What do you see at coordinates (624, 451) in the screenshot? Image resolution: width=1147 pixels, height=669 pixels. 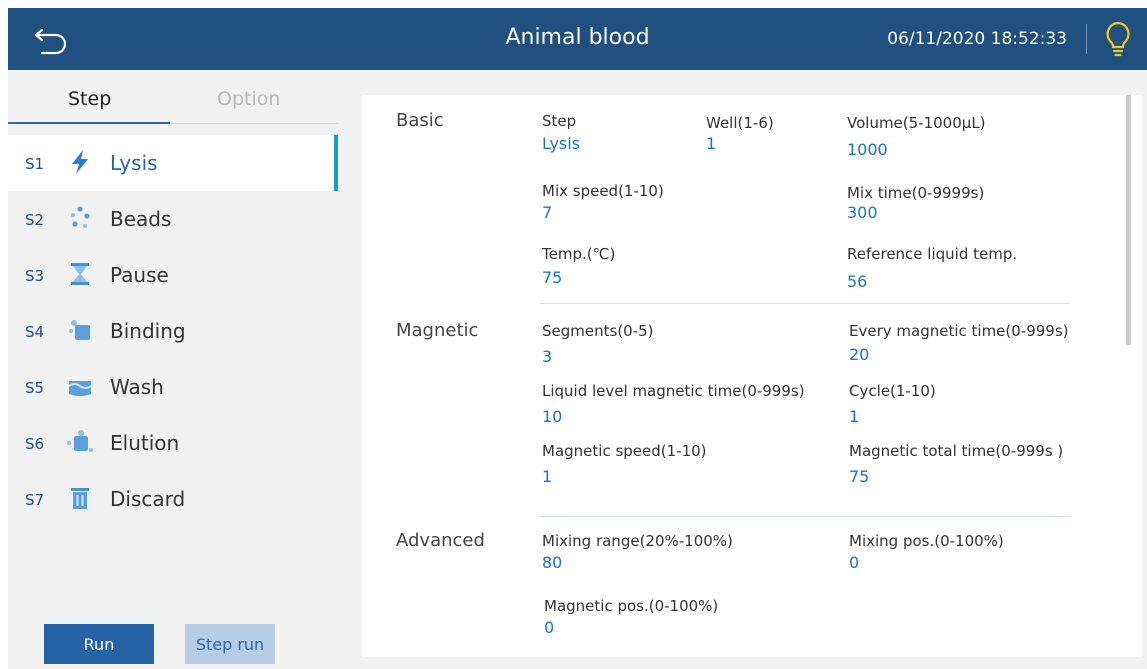 I see `magnetic-speed-field-label: Magnetic speed(1-10)` at bounding box center [624, 451].